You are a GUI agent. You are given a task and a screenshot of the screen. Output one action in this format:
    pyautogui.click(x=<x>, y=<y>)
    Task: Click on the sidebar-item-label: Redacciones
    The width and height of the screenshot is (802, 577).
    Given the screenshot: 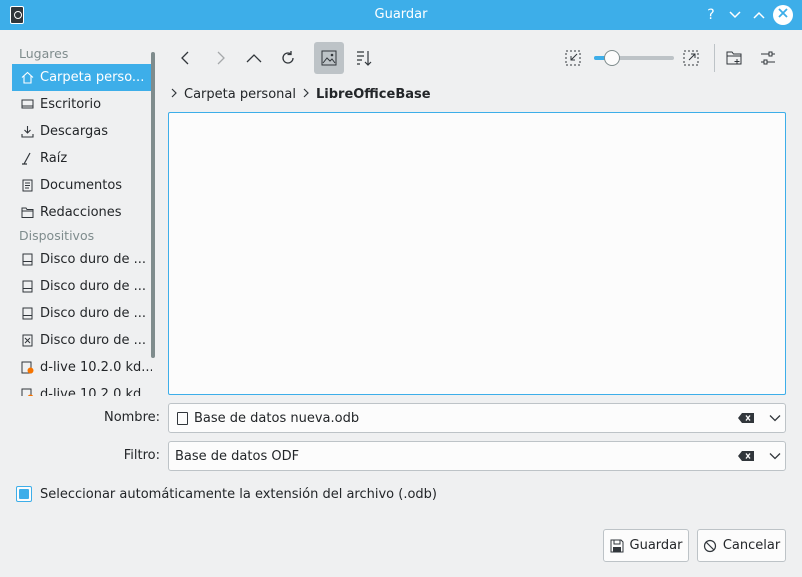 What is the action you would take?
    pyautogui.click(x=81, y=212)
    